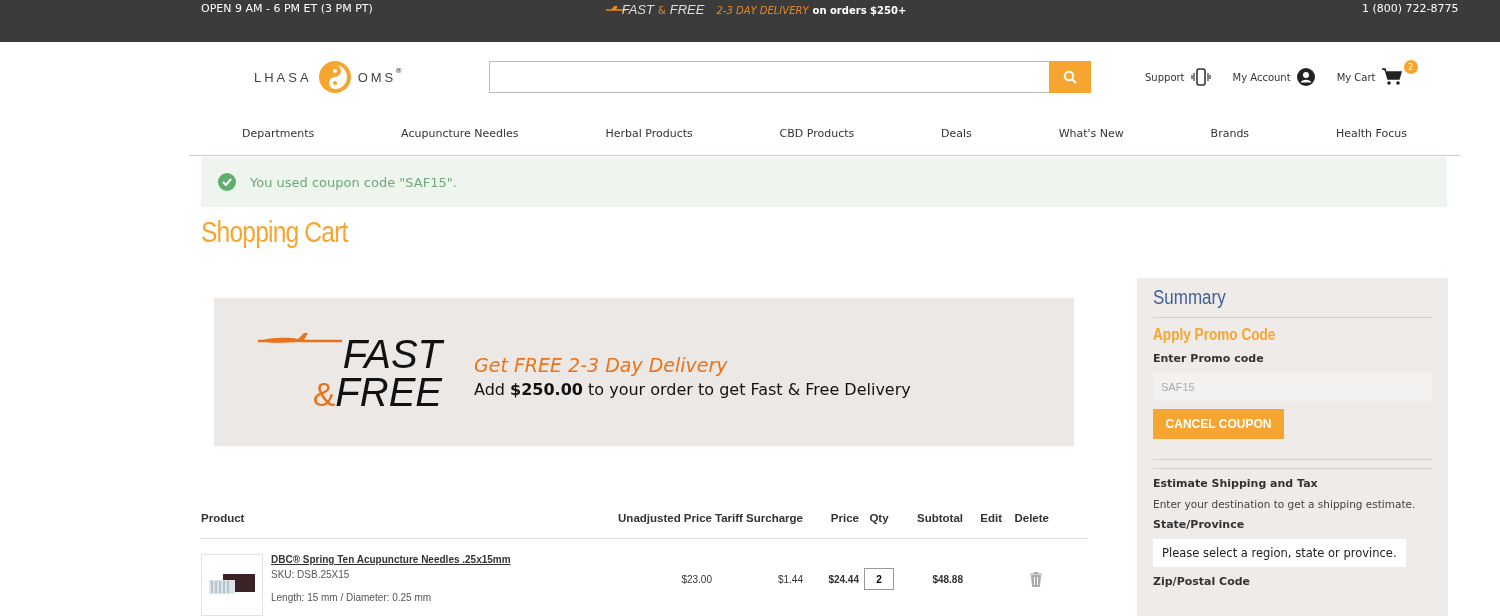  Describe the element at coordinates (1305, 77) in the screenshot. I see `user-icon` at that location.